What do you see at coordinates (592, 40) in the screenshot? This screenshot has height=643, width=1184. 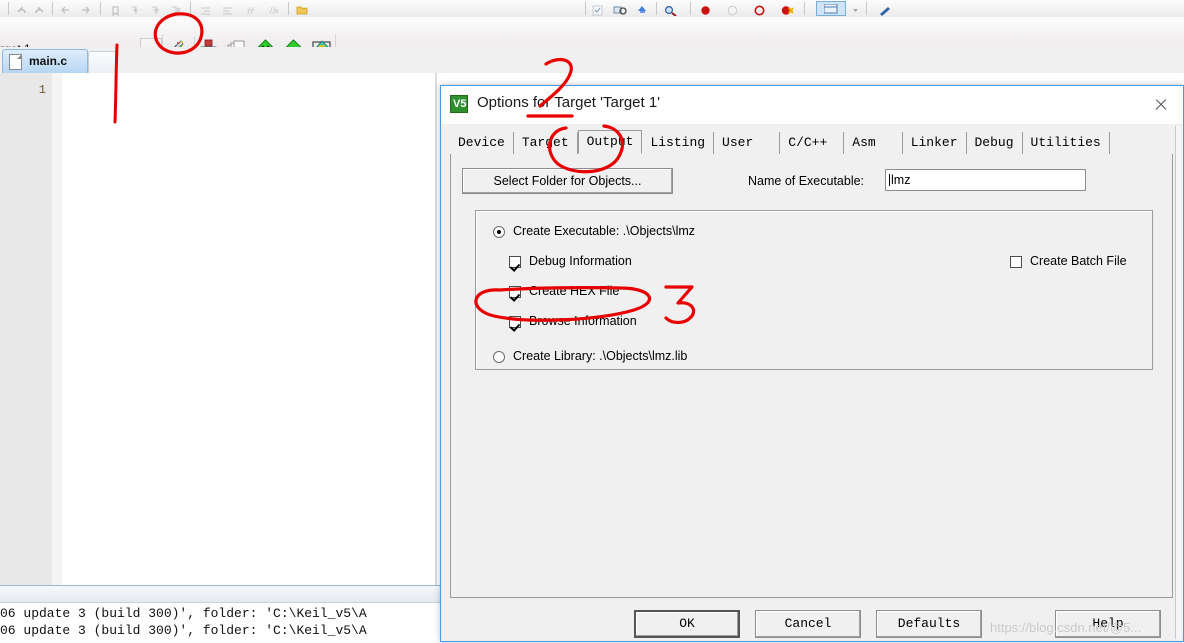 I see `toolbar-row-lower: rget 1` at bounding box center [592, 40].